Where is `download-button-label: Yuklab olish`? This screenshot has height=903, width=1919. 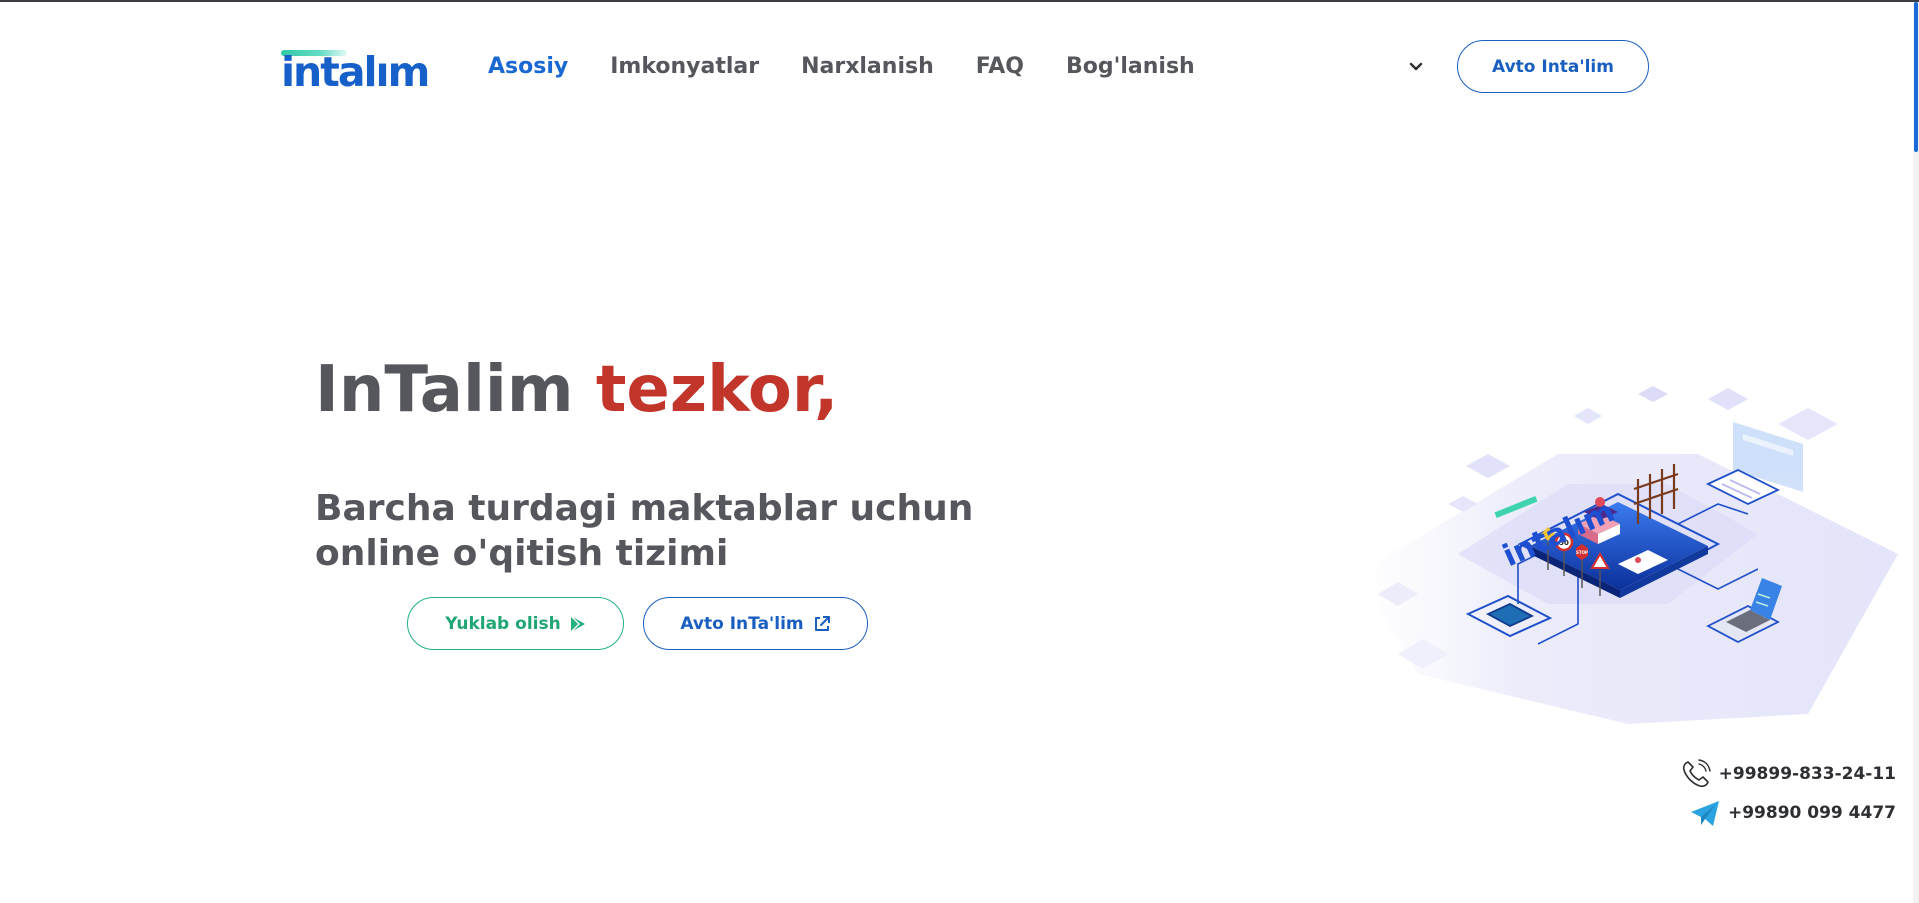
download-button-label: Yuklab olish is located at coordinates (503, 623).